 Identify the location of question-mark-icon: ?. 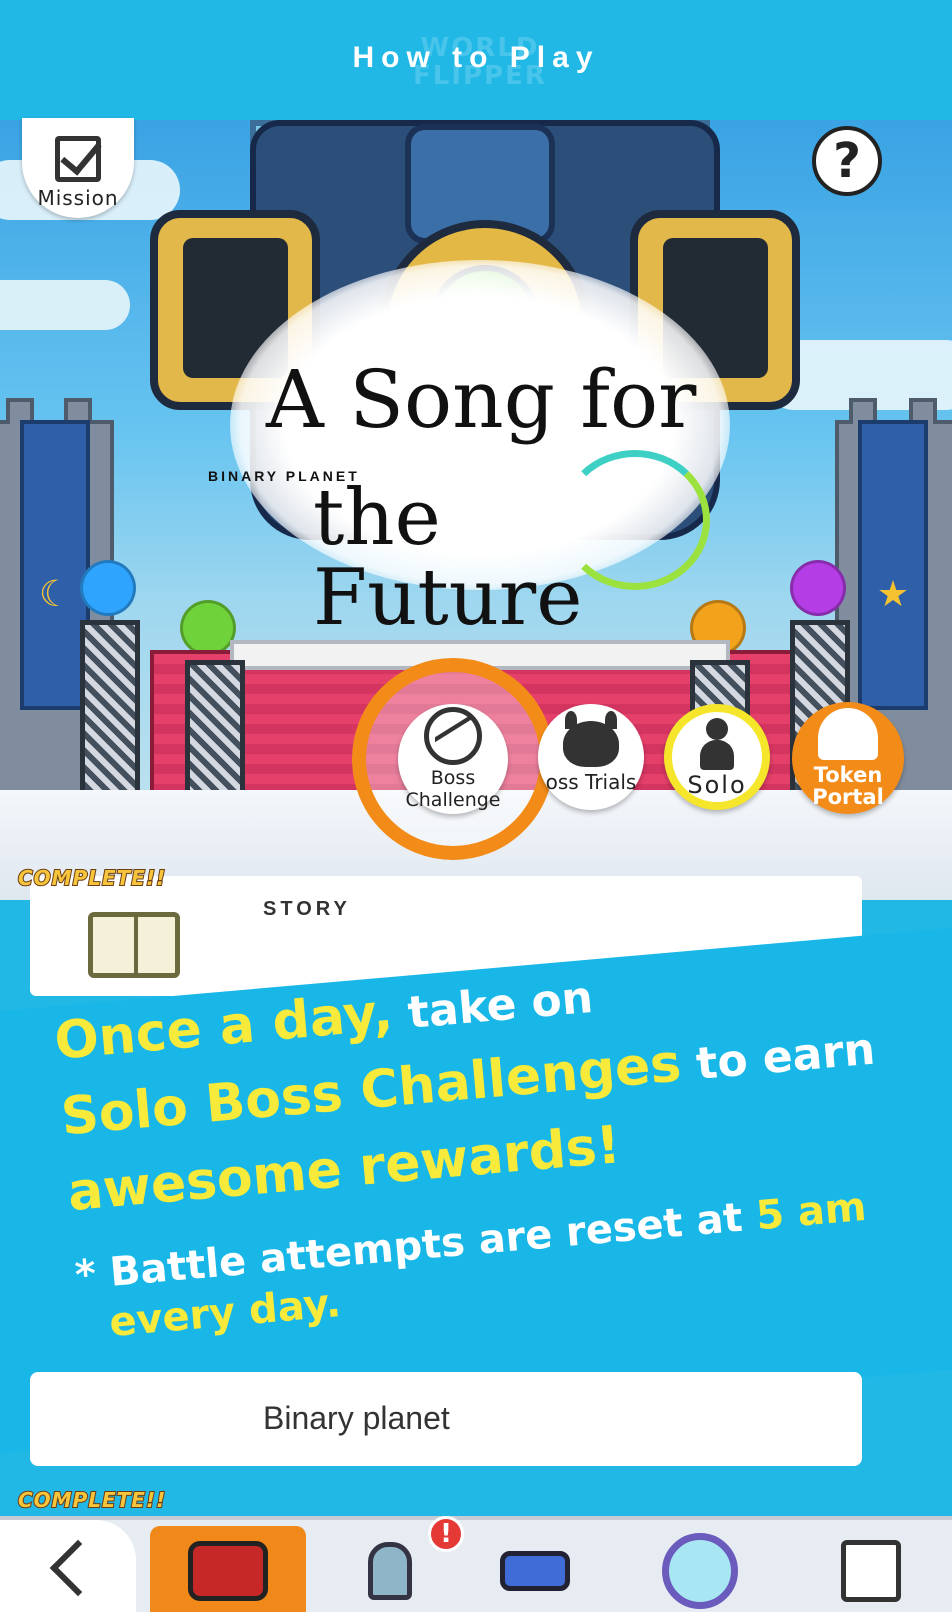
(847, 161).